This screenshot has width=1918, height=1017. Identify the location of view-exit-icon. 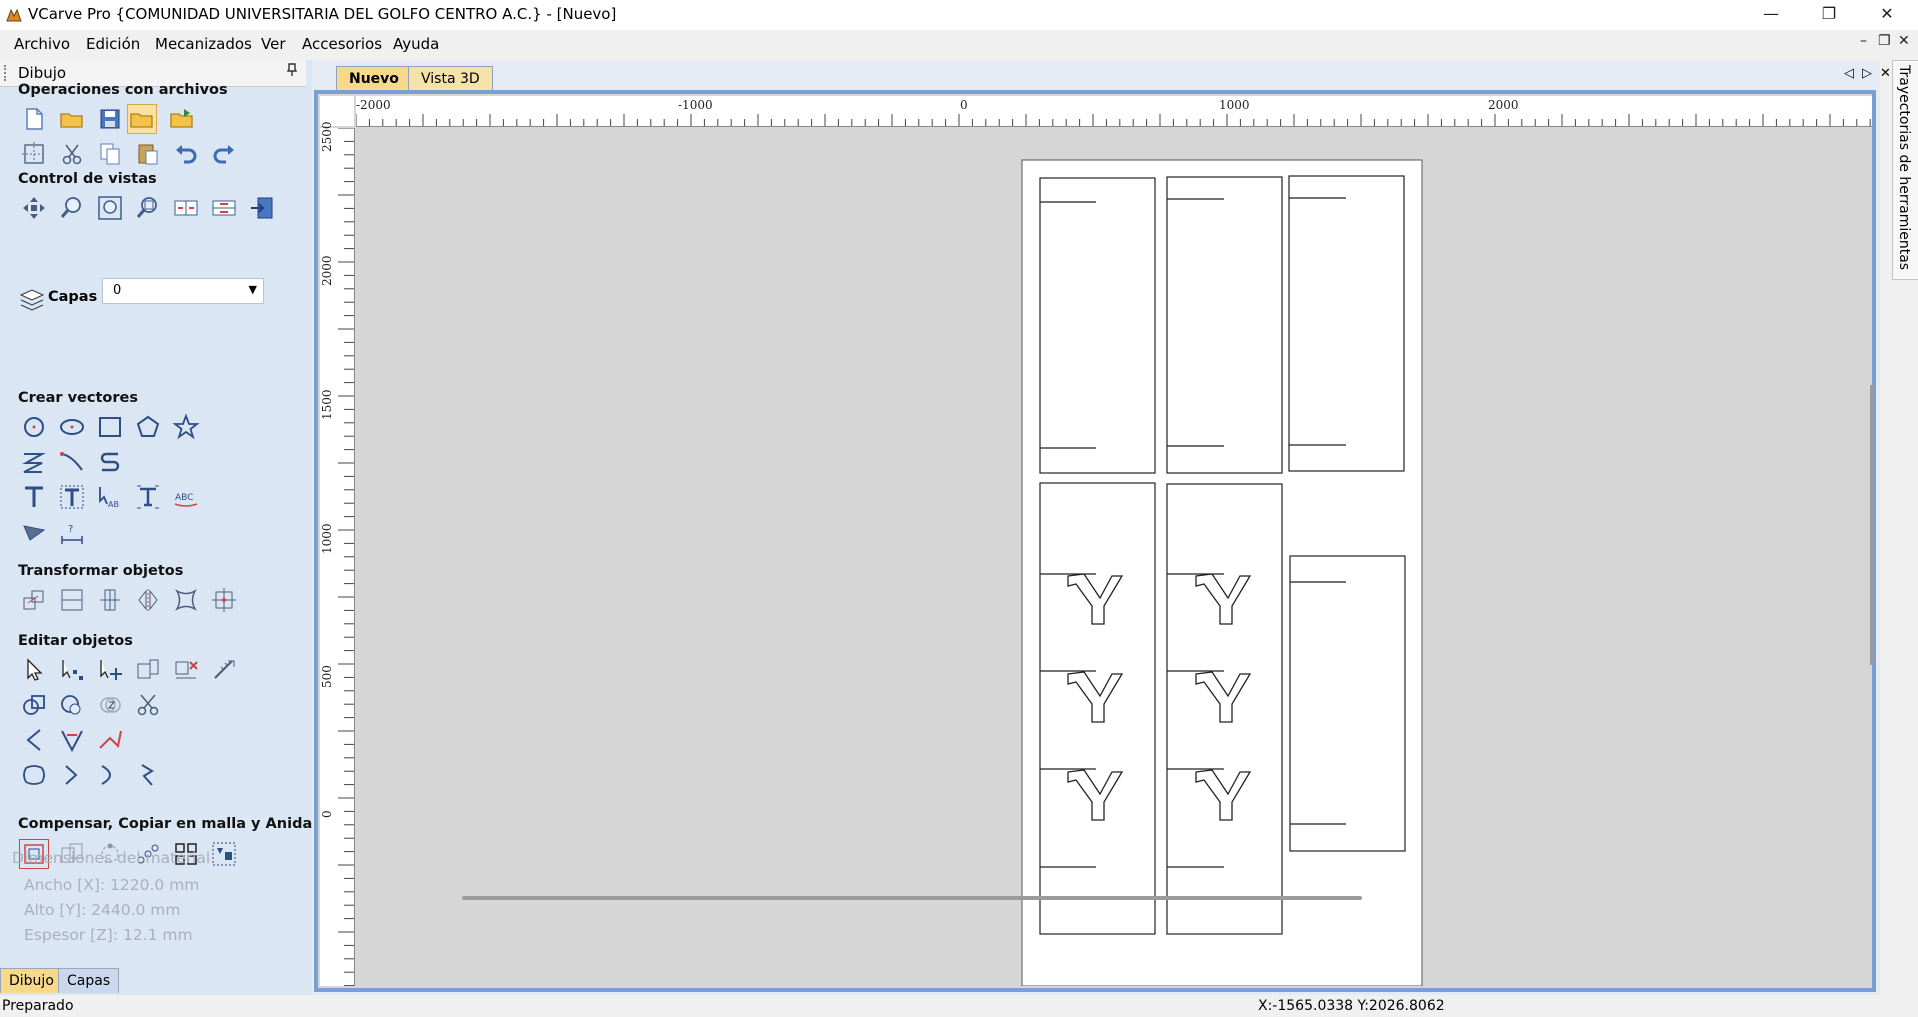
(262, 208).